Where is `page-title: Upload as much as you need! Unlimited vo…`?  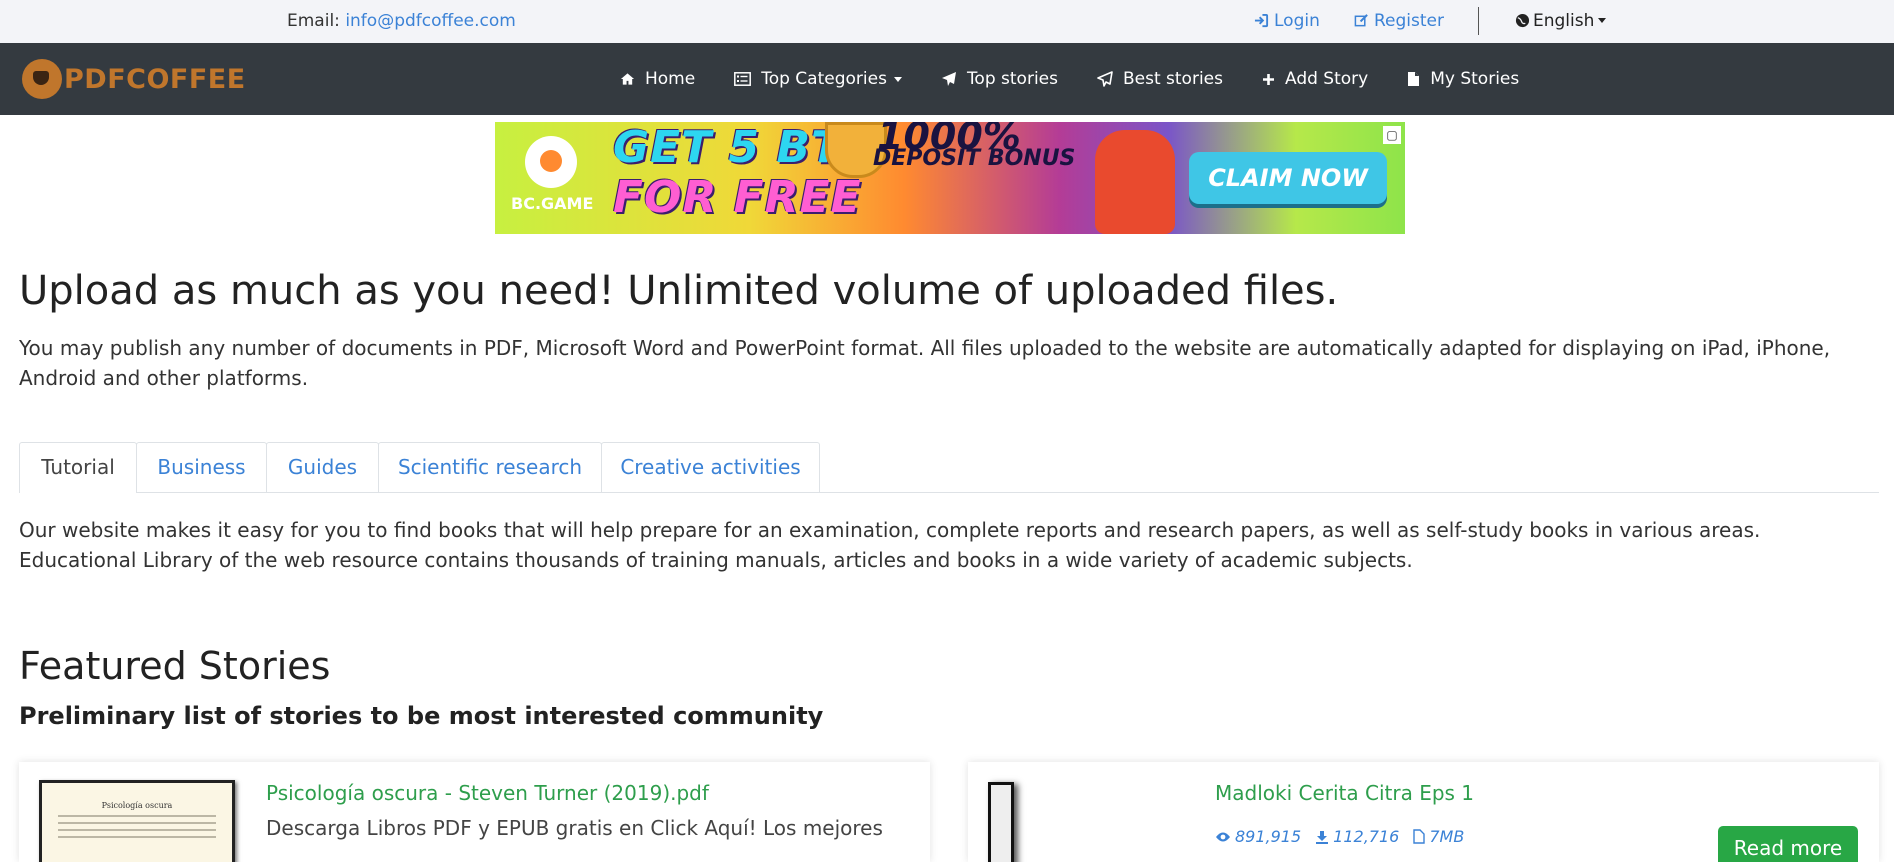
page-title: Upload as much as you need! Unlimited vo… is located at coordinates (679, 291).